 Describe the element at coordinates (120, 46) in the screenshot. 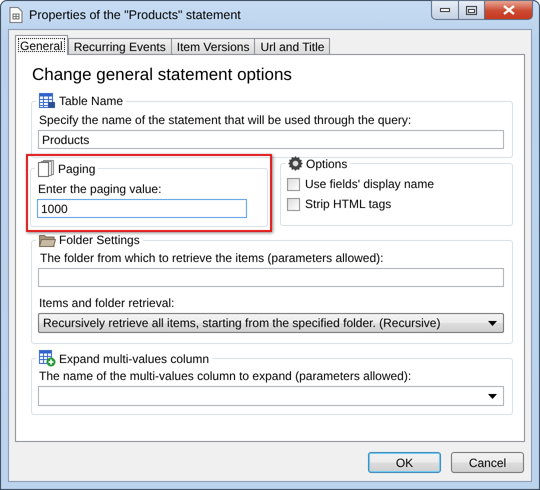

I see `tab: Recurring Events` at that location.